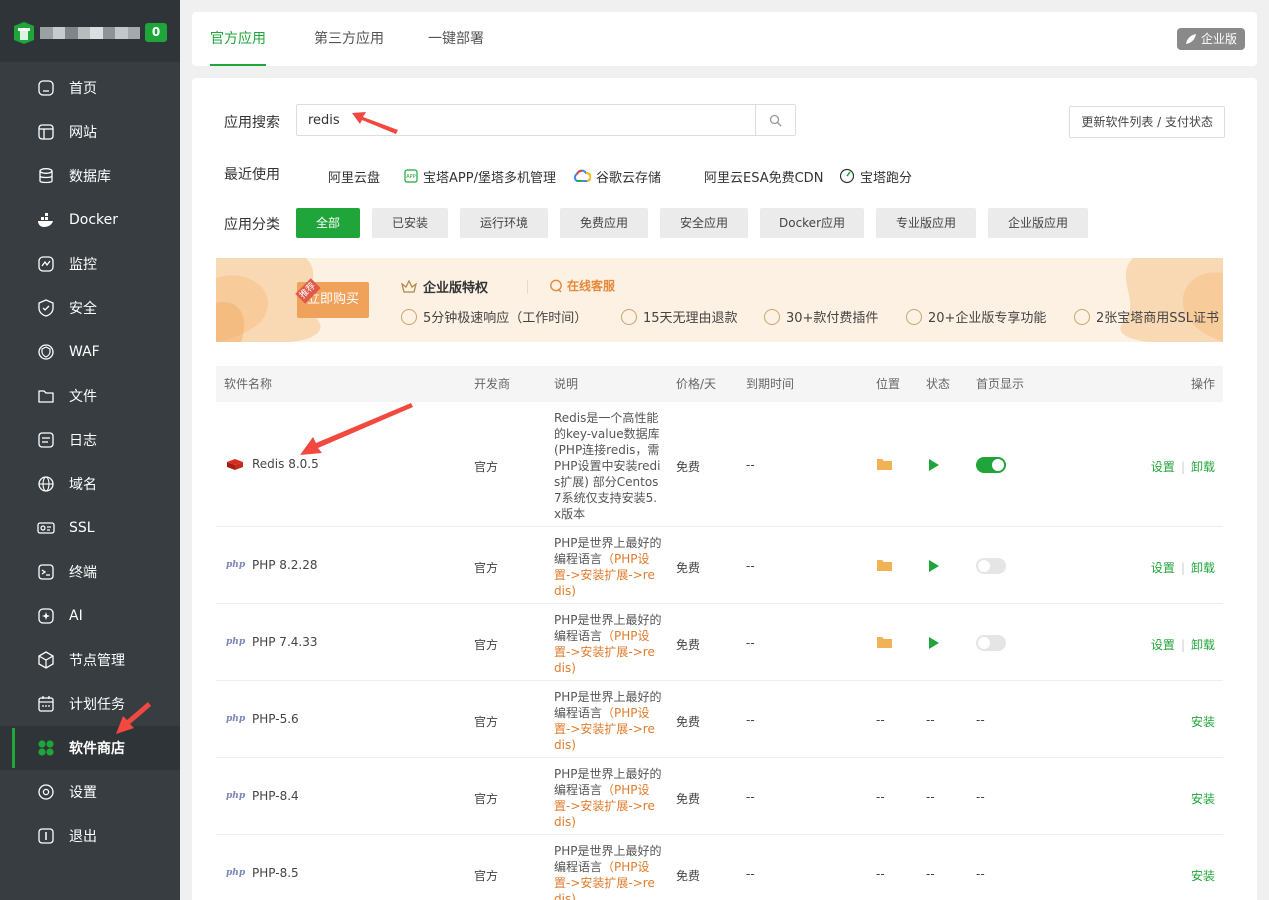 The image size is (1269, 900). Describe the element at coordinates (90, 660) in the screenshot. I see `sidebar-item-14: 节点管理` at that location.